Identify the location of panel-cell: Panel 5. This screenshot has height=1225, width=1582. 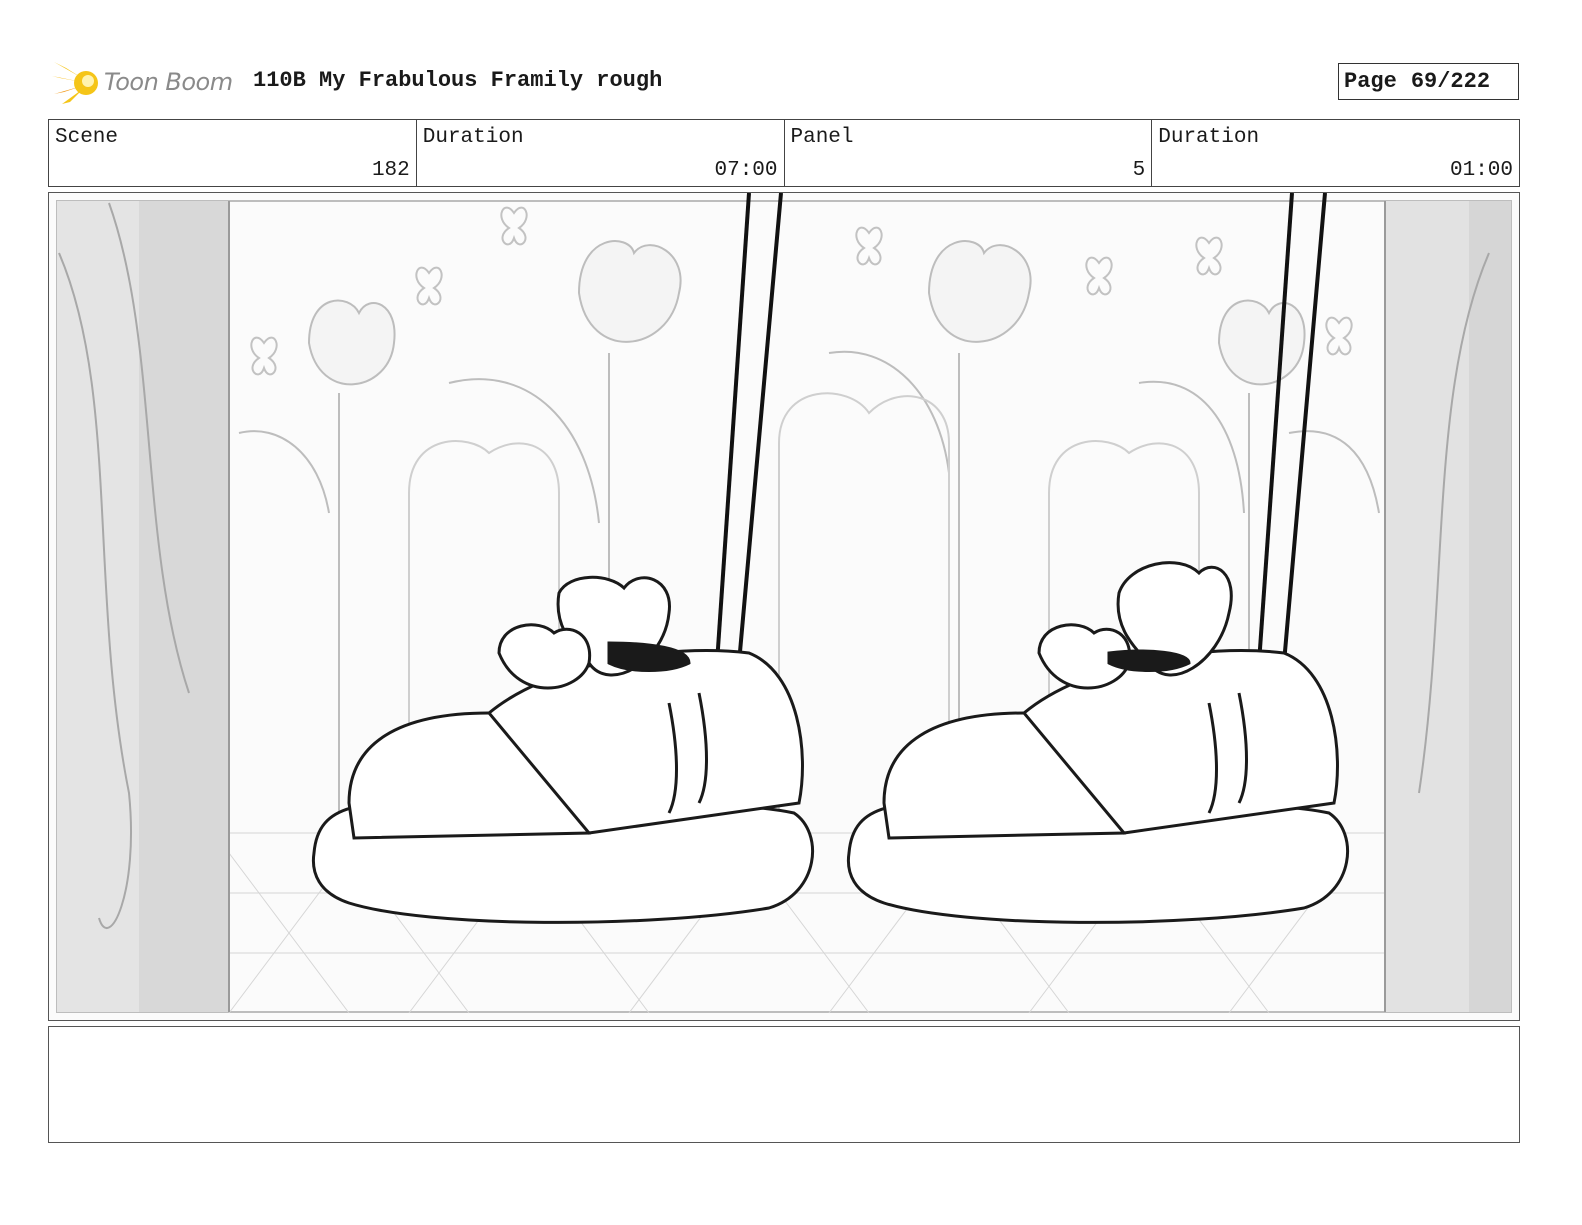
(969, 153).